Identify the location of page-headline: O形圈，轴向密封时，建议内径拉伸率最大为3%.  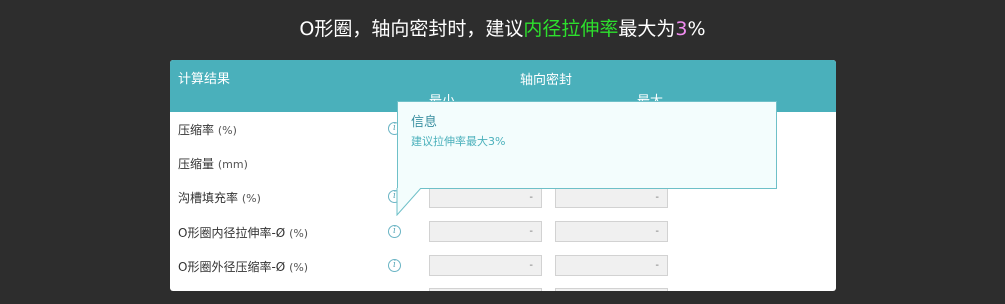
(502, 27).